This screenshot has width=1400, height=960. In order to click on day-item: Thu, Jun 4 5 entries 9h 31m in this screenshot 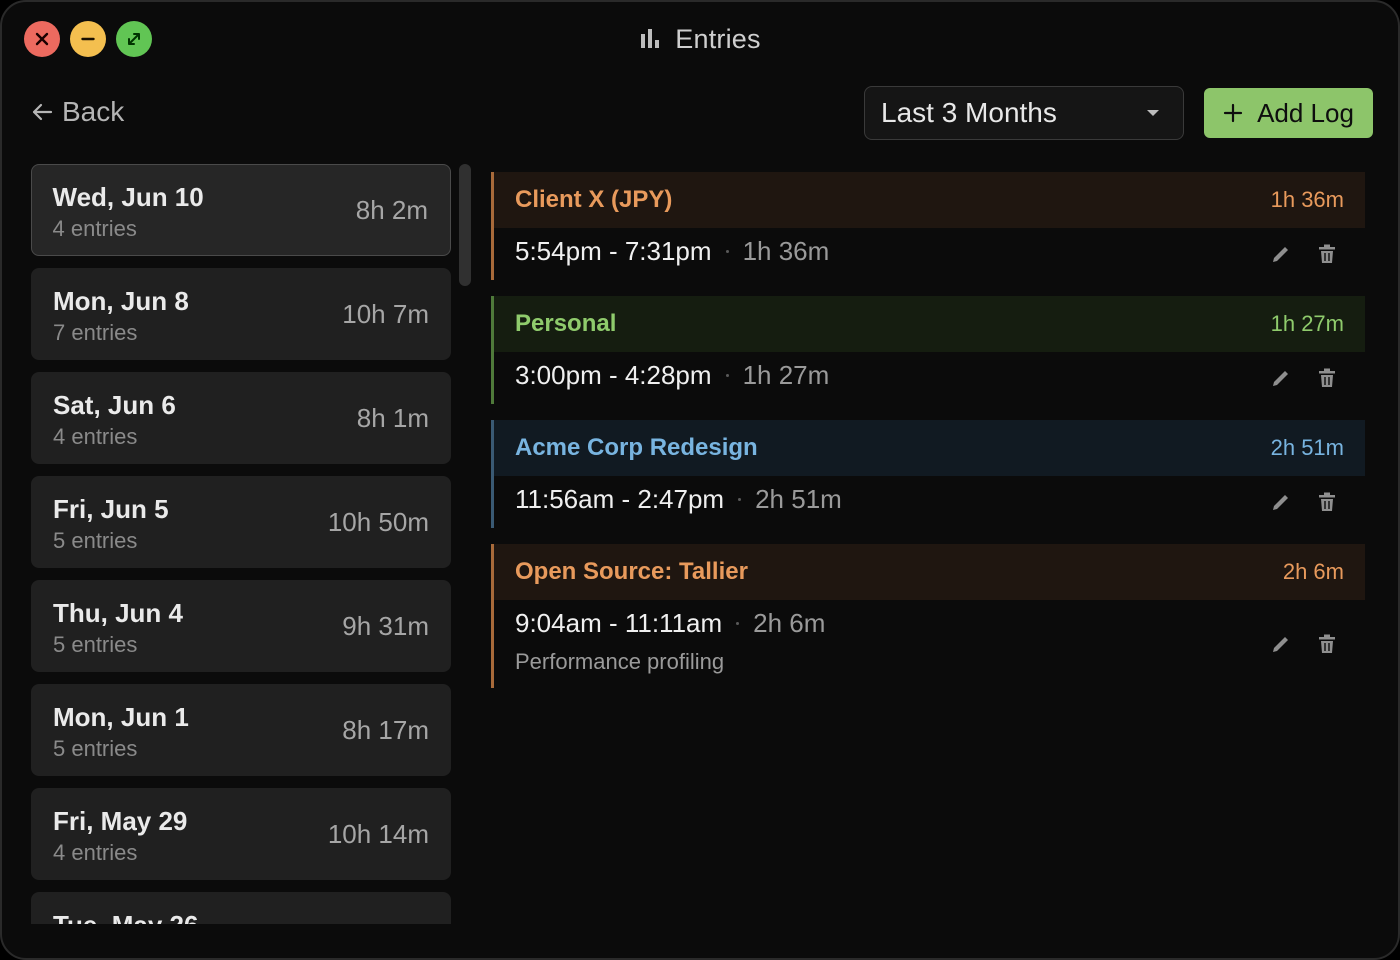, I will do `click(241, 626)`.